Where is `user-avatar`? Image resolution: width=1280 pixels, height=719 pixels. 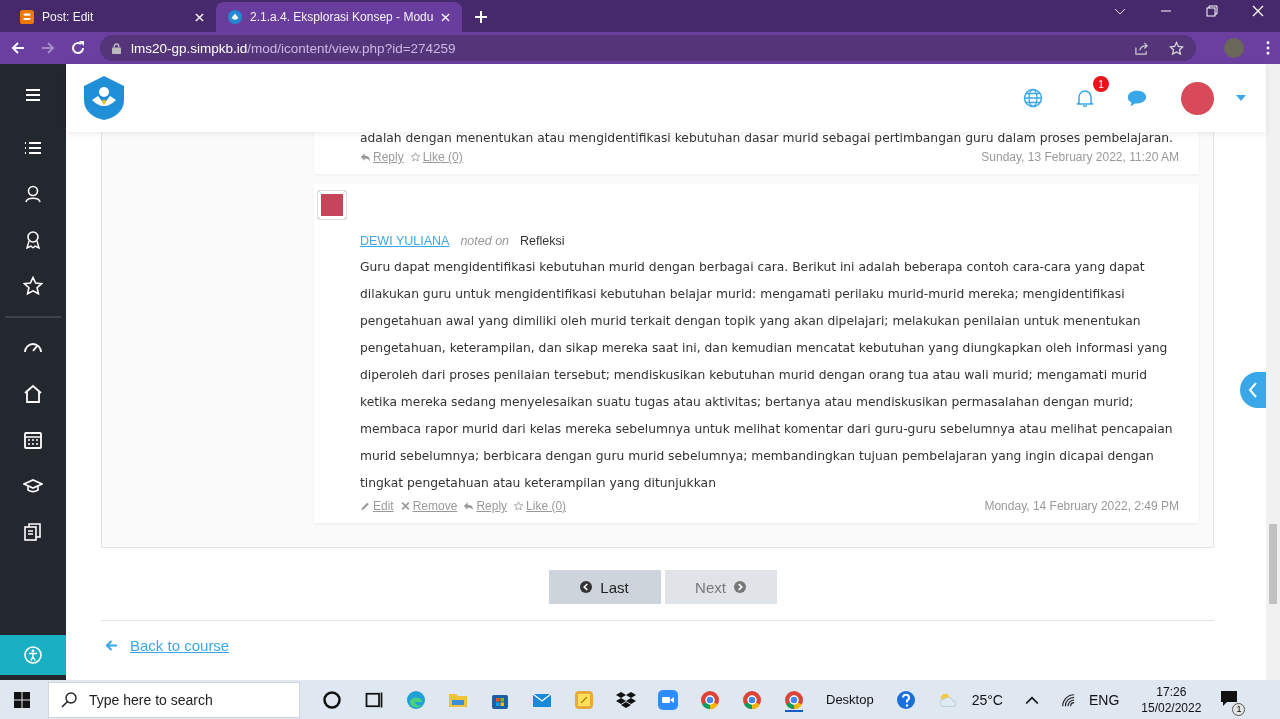
user-avatar is located at coordinates (1197, 98).